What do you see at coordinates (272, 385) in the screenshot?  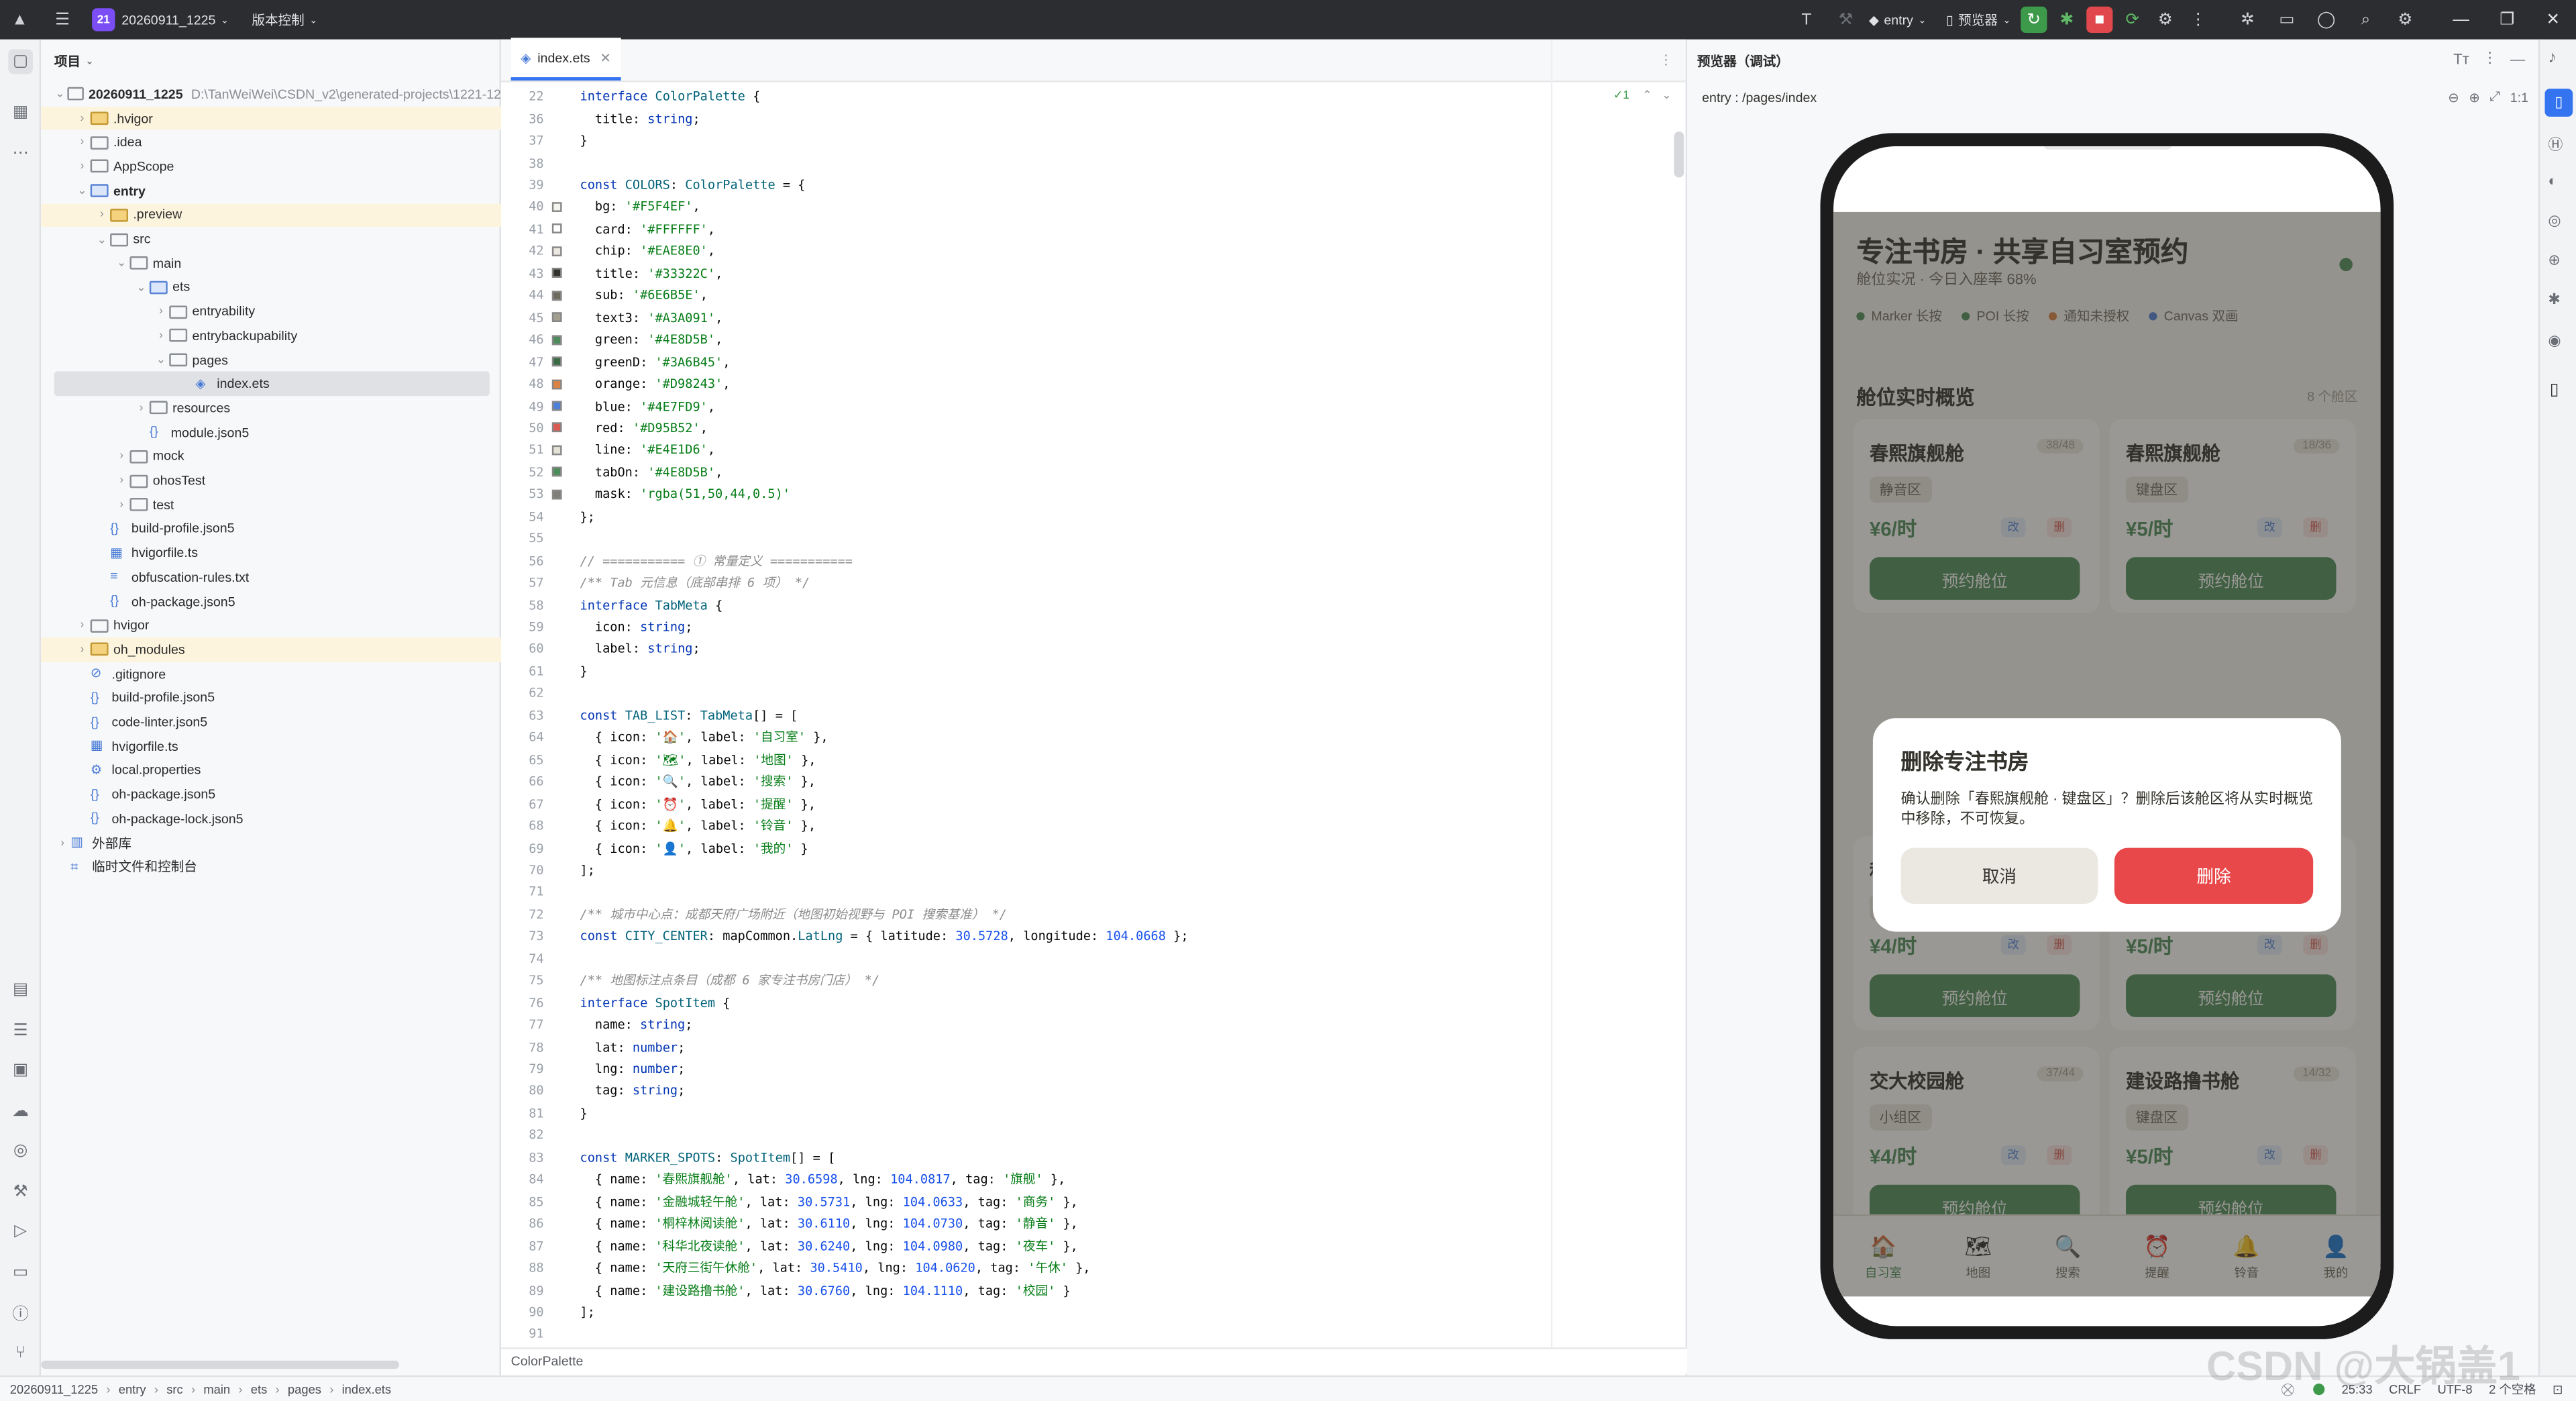 I see `tree-item: ◈ index.ets` at bounding box center [272, 385].